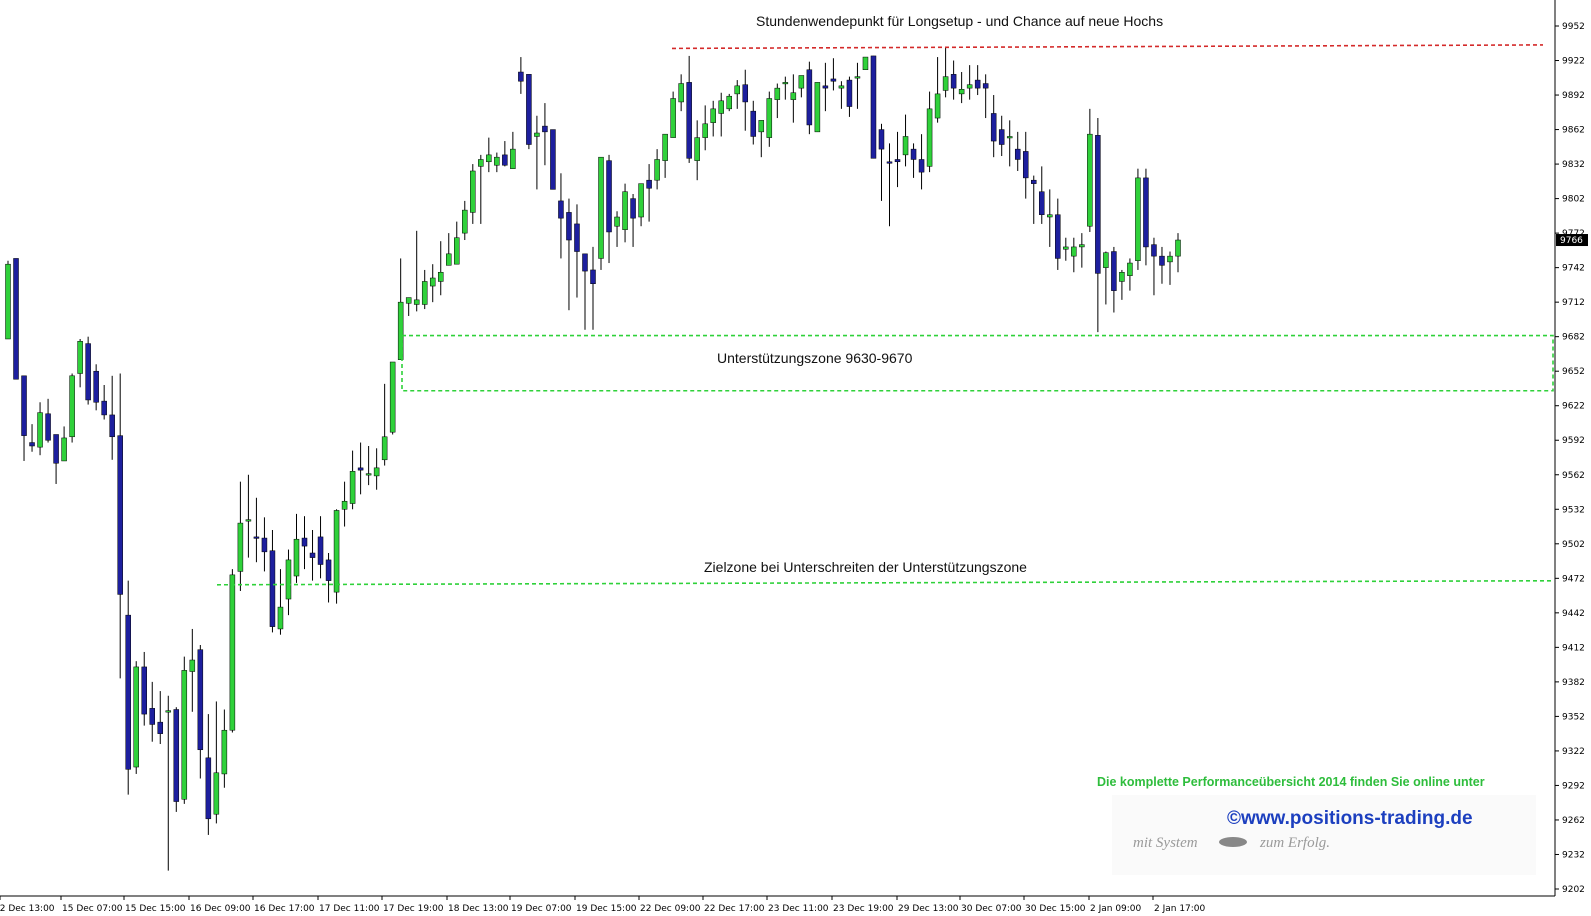 The image size is (1591, 916). Describe the element at coordinates (928, 909) in the screenshot. I see `x-tick-label: 29 Dec 13:00` at that location.